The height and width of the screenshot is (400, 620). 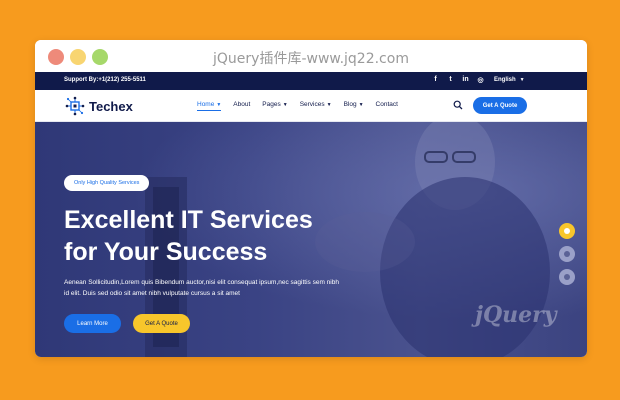 I want to click on language-selector: English ▼, so click(x=509, y=80).